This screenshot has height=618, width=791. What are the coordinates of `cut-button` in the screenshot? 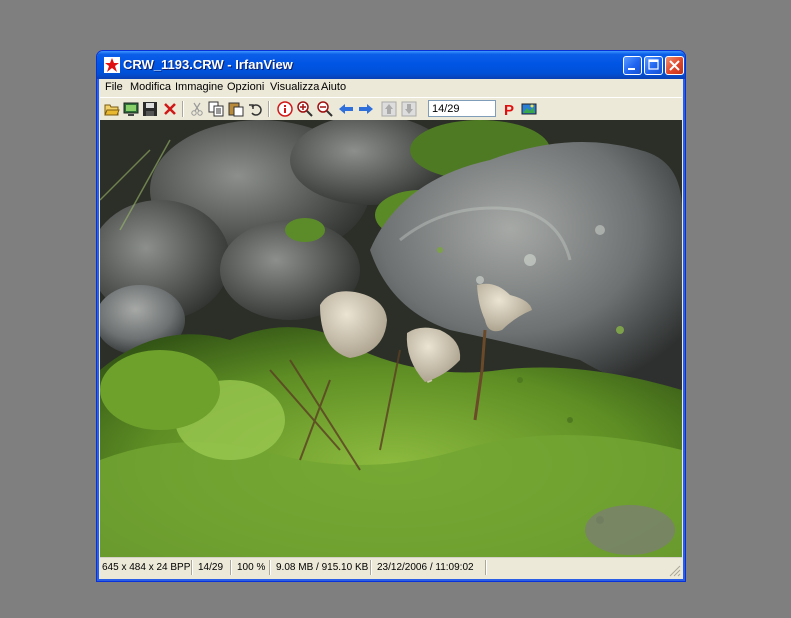 It's located at (197, 109).